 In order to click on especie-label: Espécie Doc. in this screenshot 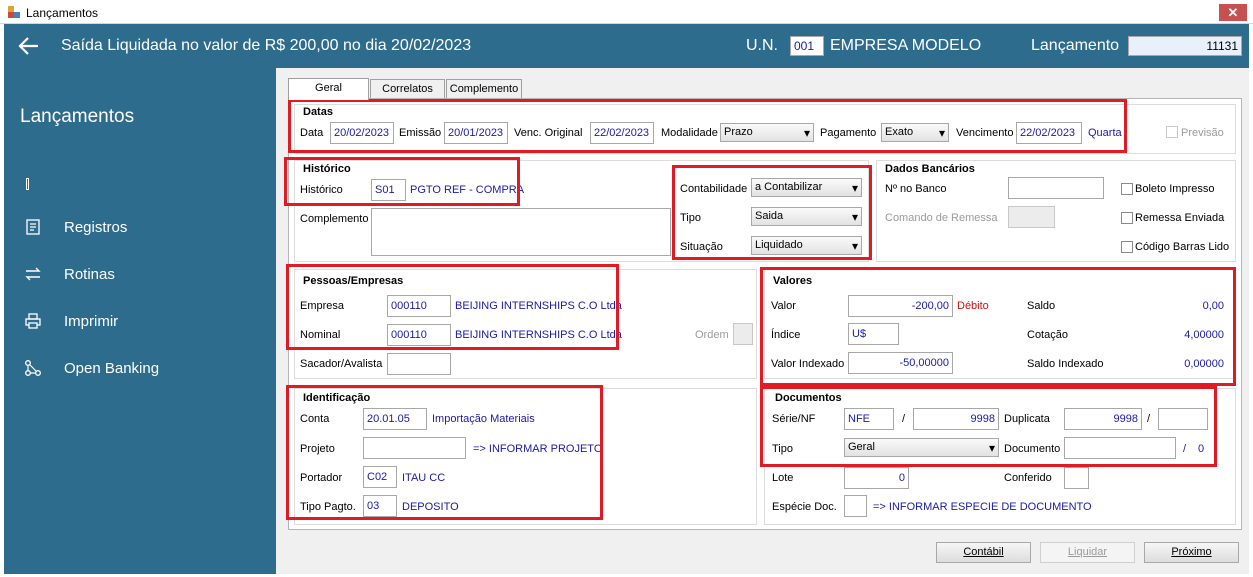, I will do `click(804, 507)`.